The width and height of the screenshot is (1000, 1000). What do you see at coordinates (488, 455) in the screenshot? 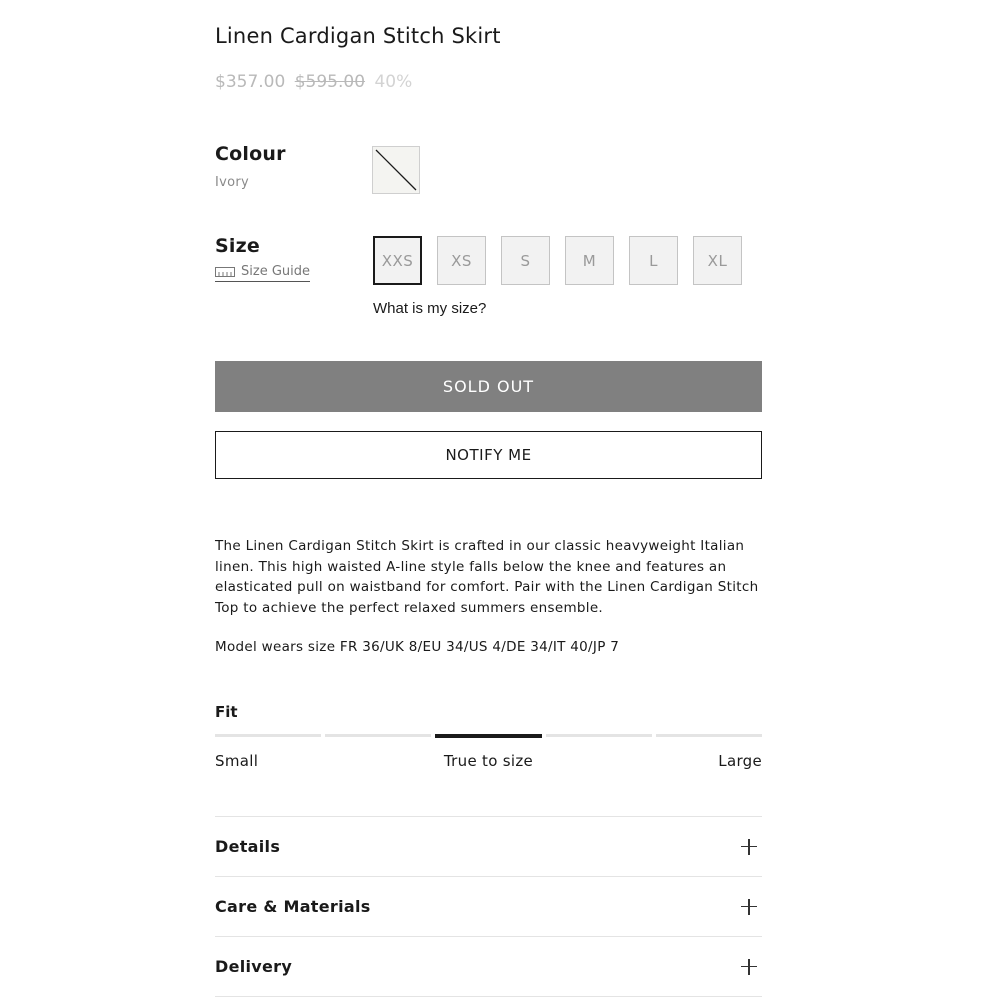
I see `notify-me-button: NOTIFY ME` at bounding box center [488, 455].